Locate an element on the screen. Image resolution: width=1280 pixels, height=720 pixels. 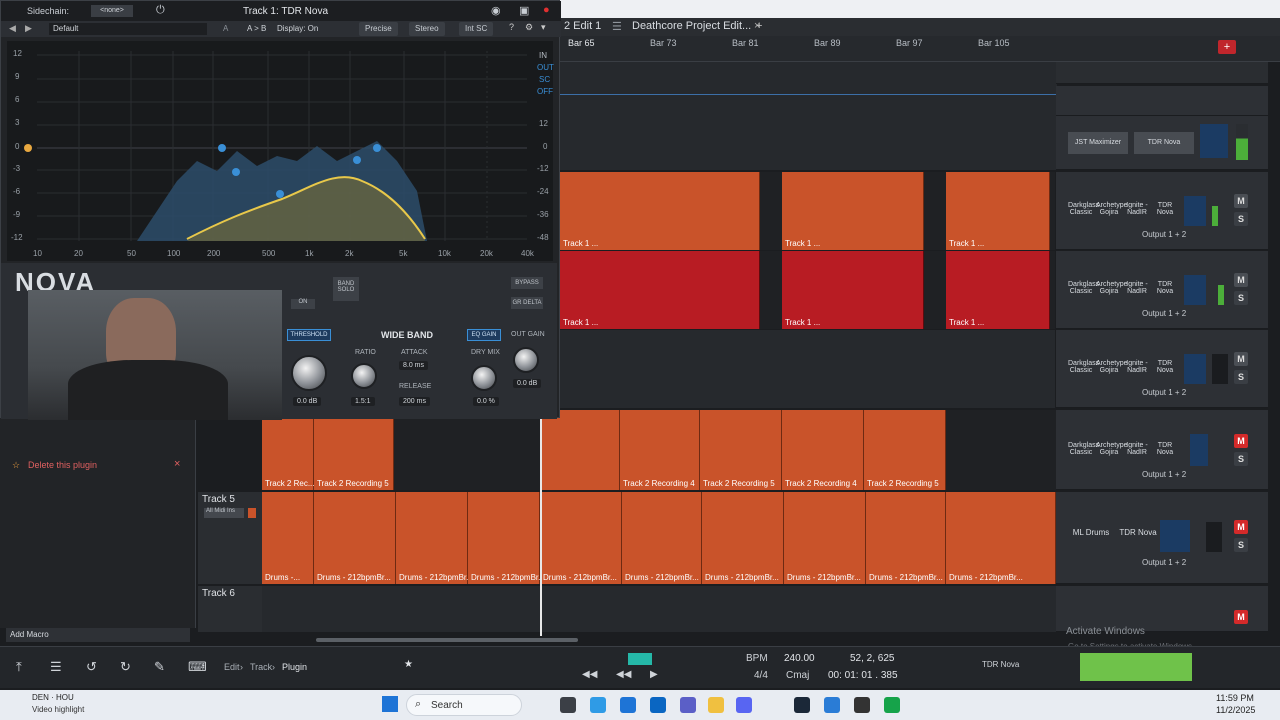
outlook-icon is located at coordinates (658, 705).